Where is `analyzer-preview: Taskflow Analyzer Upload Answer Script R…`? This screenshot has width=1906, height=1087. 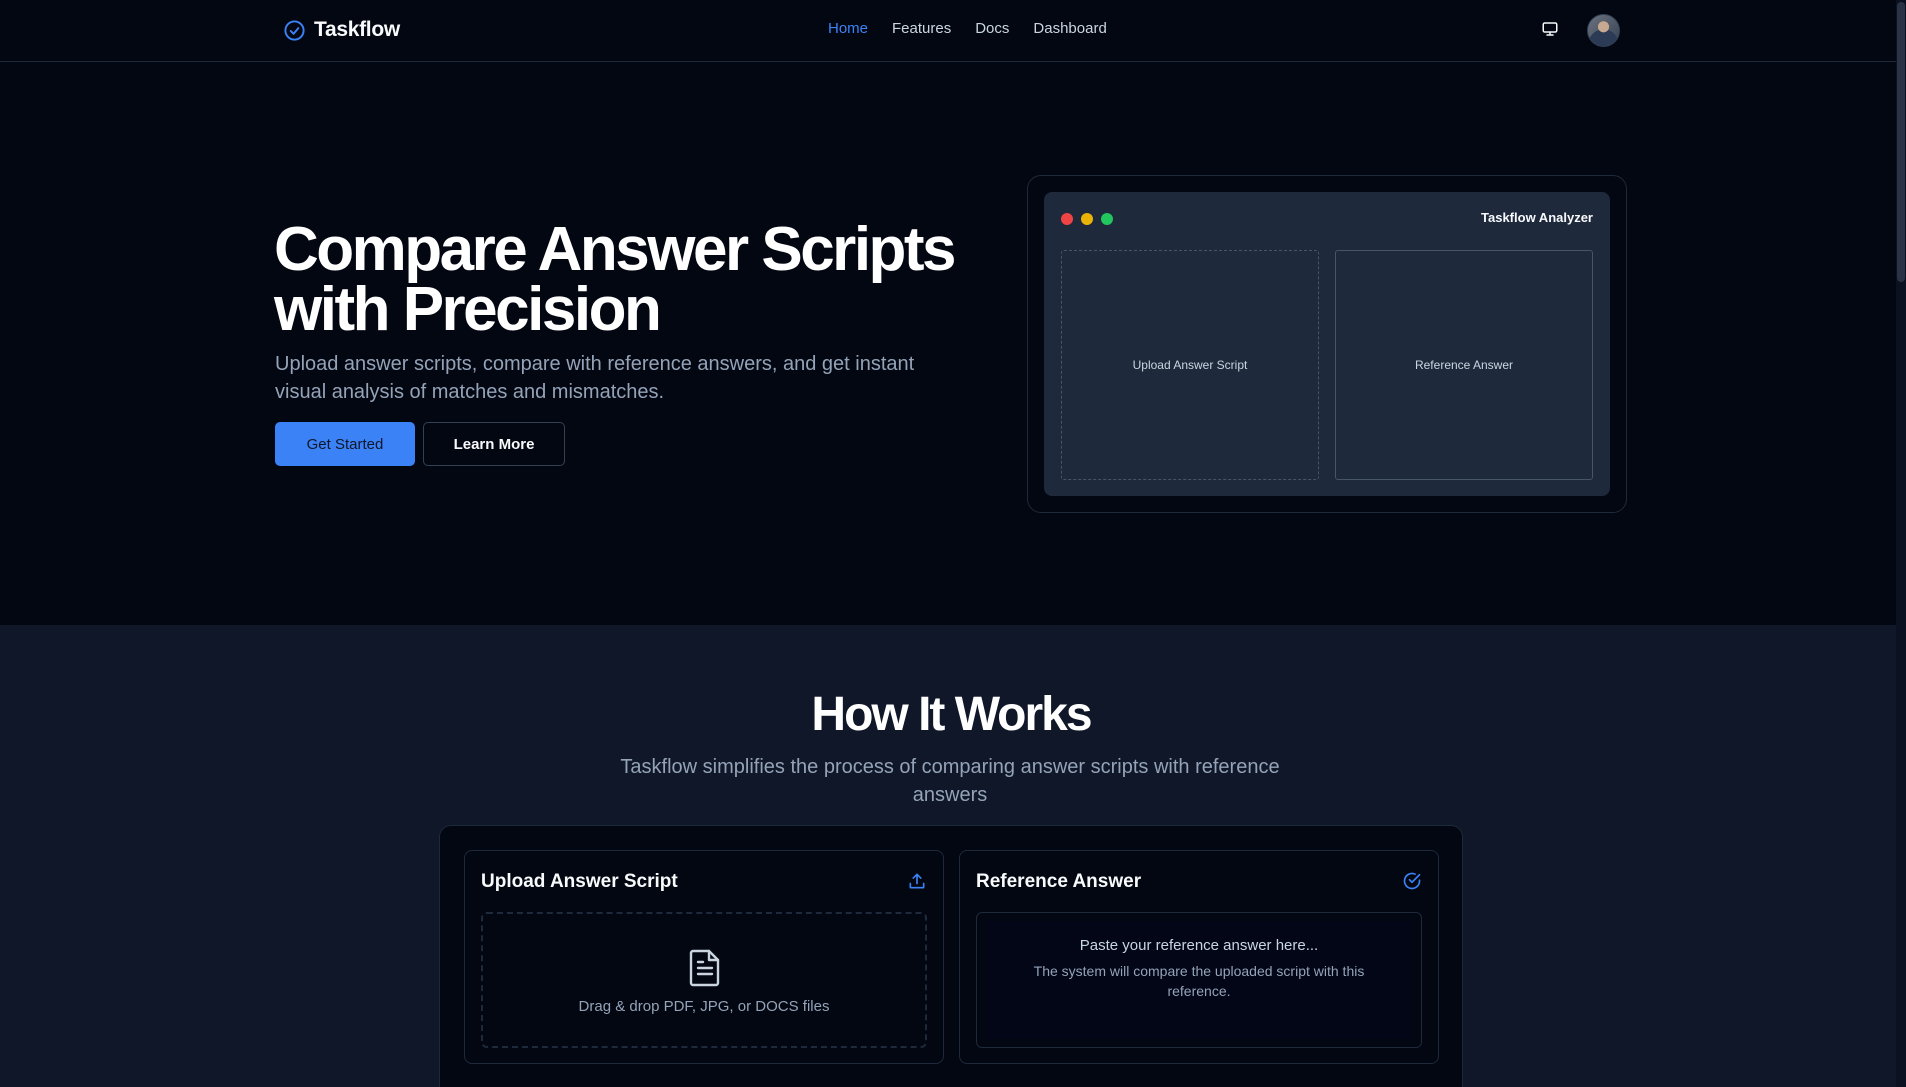
analyzer-preview: Taskflow Analyzer Upload Answer Script R… is located at coordinates (1327, 344).